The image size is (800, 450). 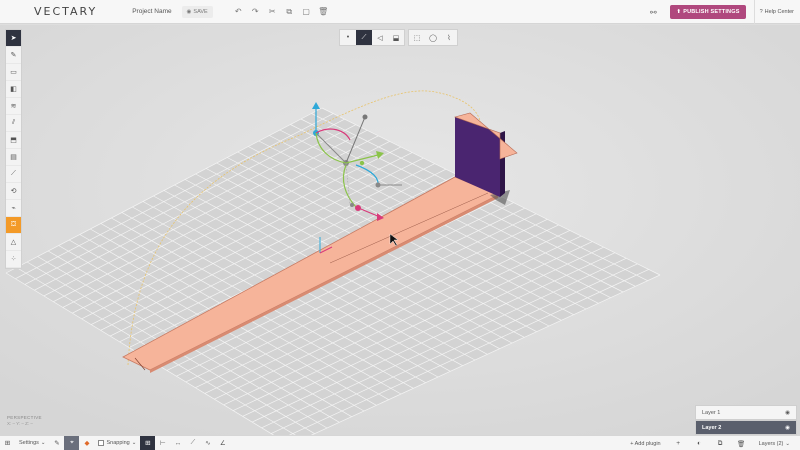 What do you see at coordinates (13, 72) in the screenshot?
I see `box-icon: ▭` at bounding box center [13, 72].